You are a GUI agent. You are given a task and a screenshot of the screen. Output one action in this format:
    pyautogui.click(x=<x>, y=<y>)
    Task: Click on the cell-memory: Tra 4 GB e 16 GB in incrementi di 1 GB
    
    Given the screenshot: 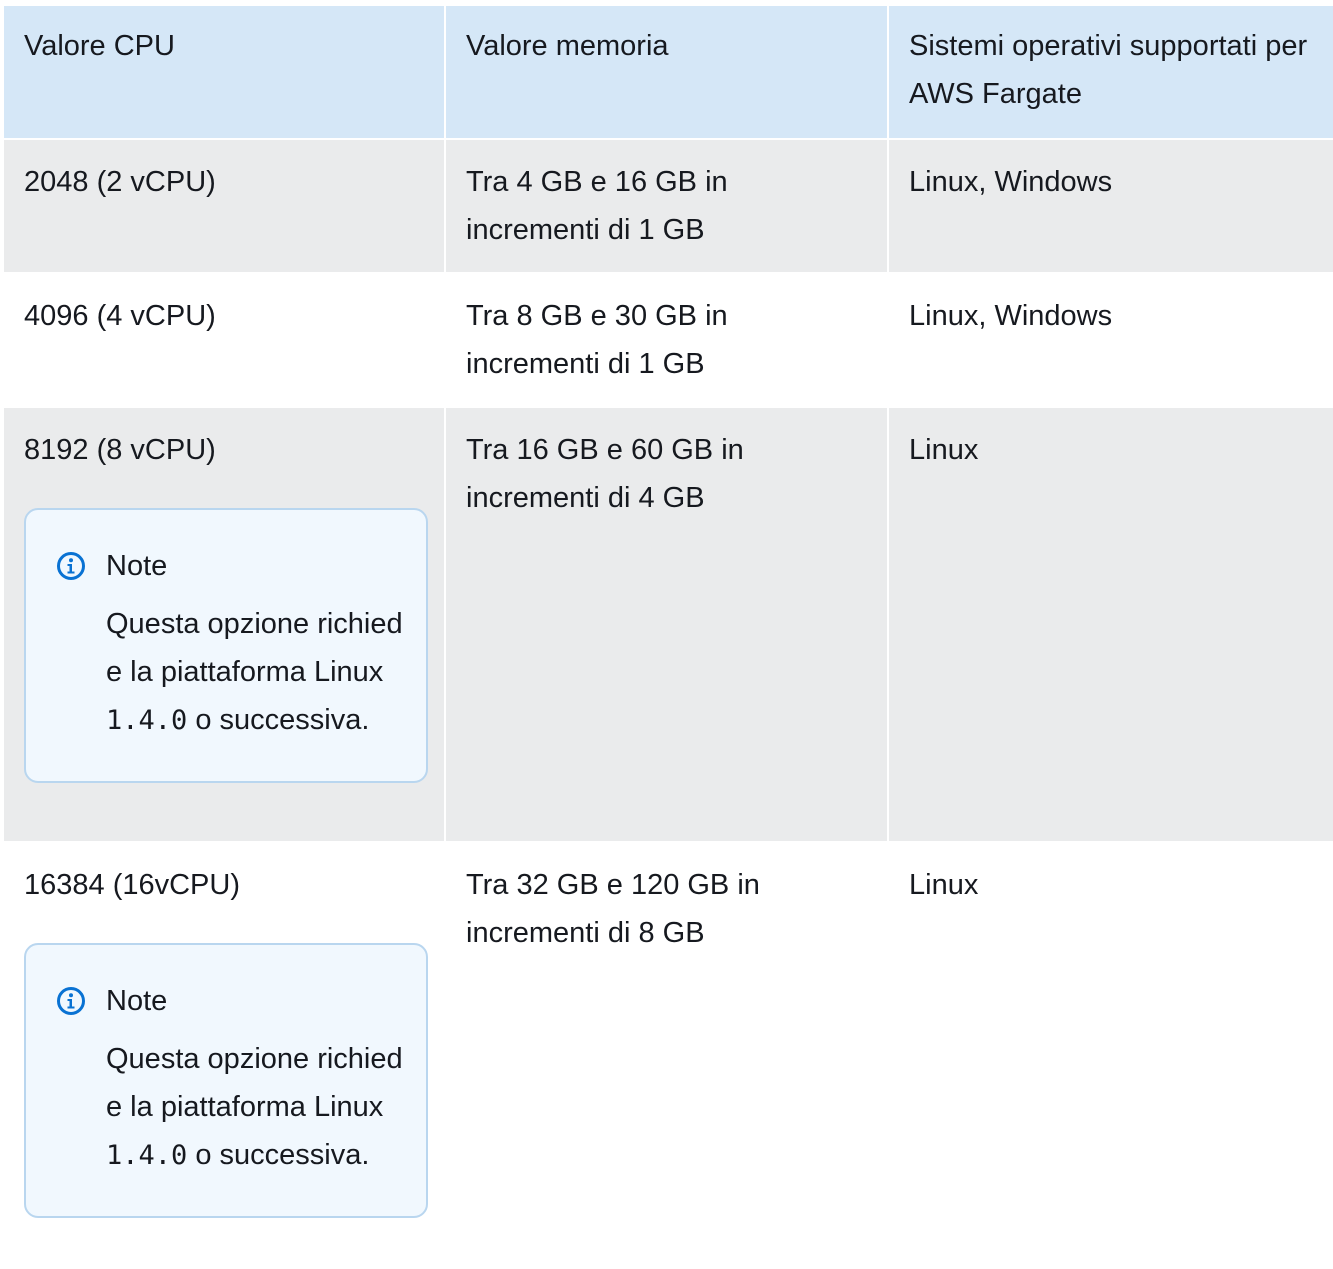 What is the action you would take?
    pyautogui.click(x=667, y=205)
    